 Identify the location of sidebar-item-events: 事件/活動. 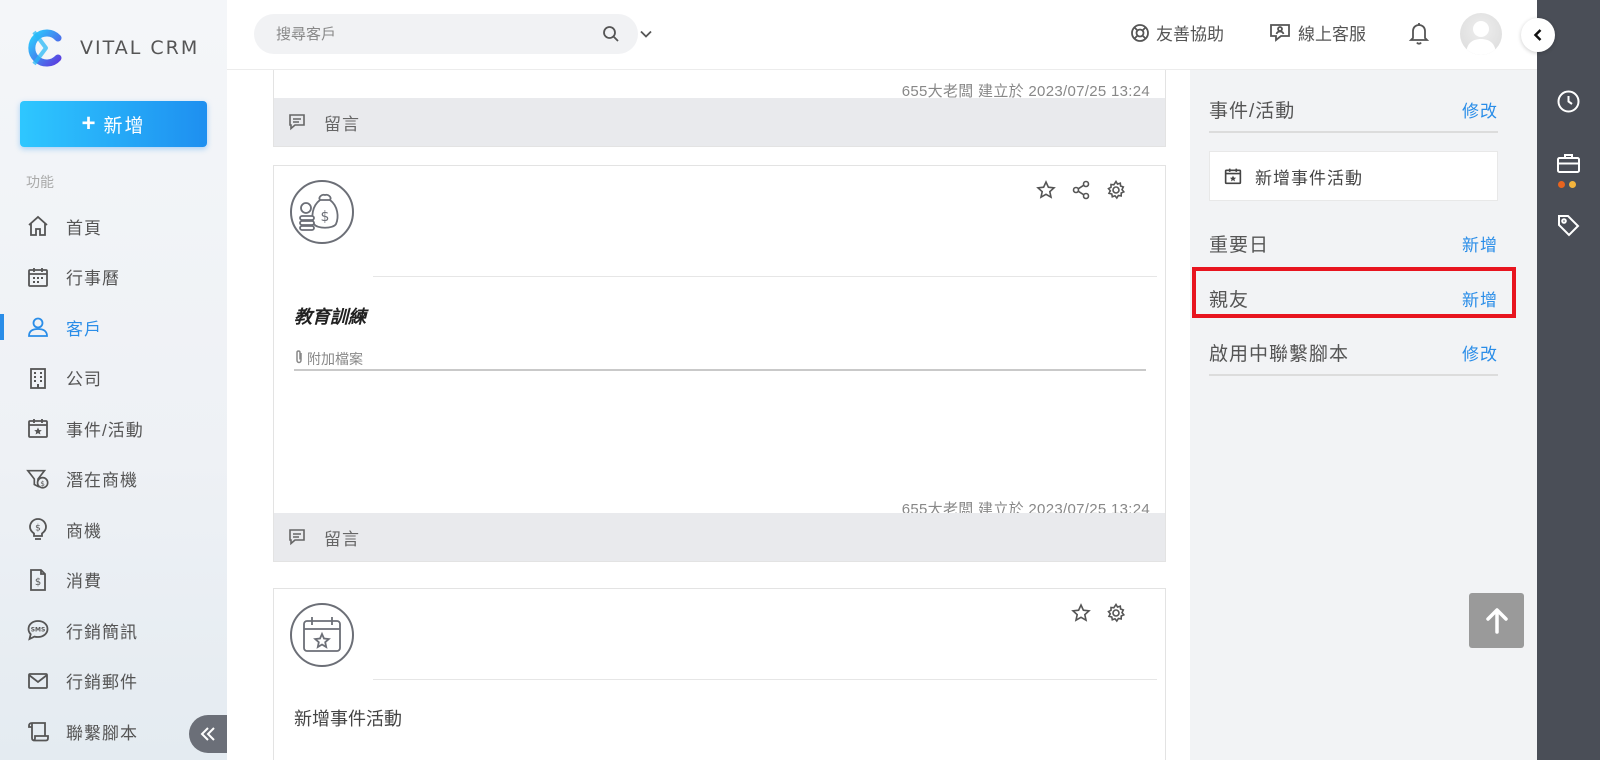
(113, 428).